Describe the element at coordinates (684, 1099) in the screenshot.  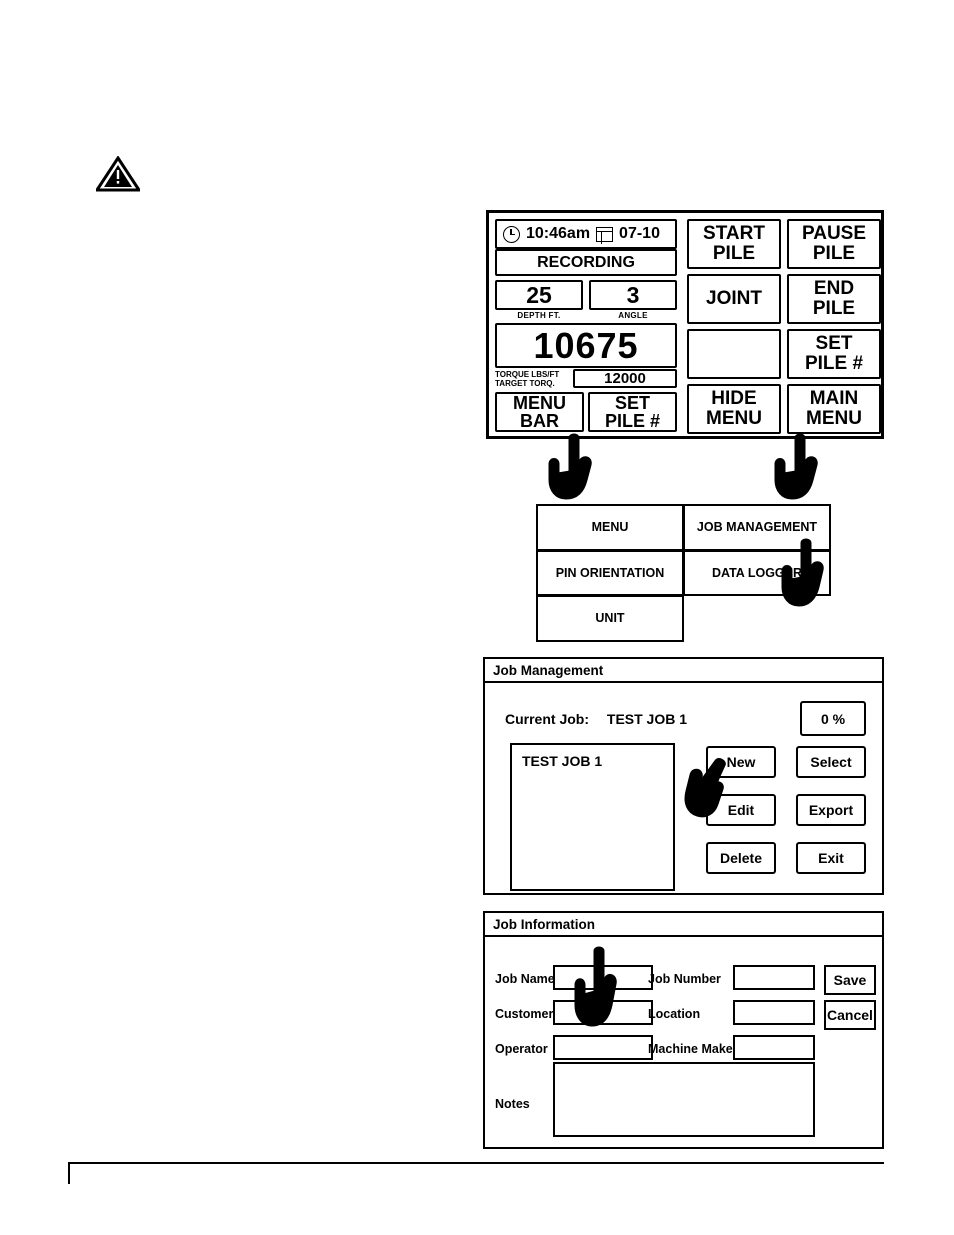
I see `notes-field` at that location.